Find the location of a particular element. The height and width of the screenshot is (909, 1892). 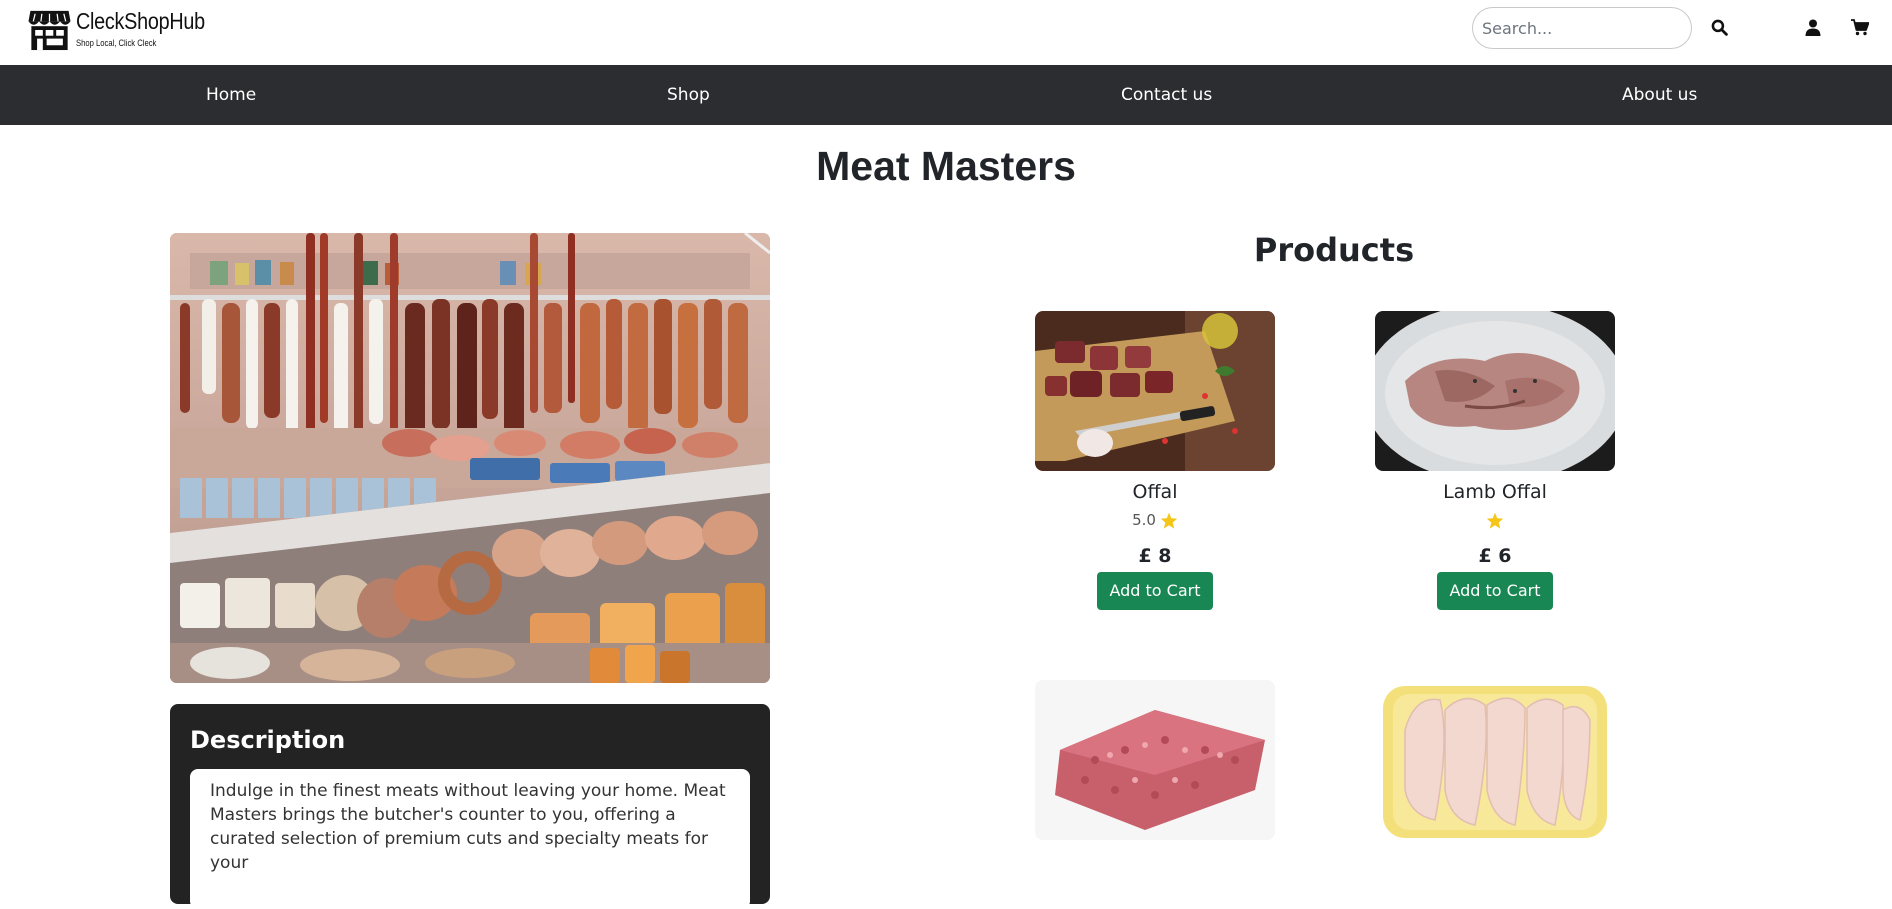

product-name: Offal is located at coordinates (1155, 492).